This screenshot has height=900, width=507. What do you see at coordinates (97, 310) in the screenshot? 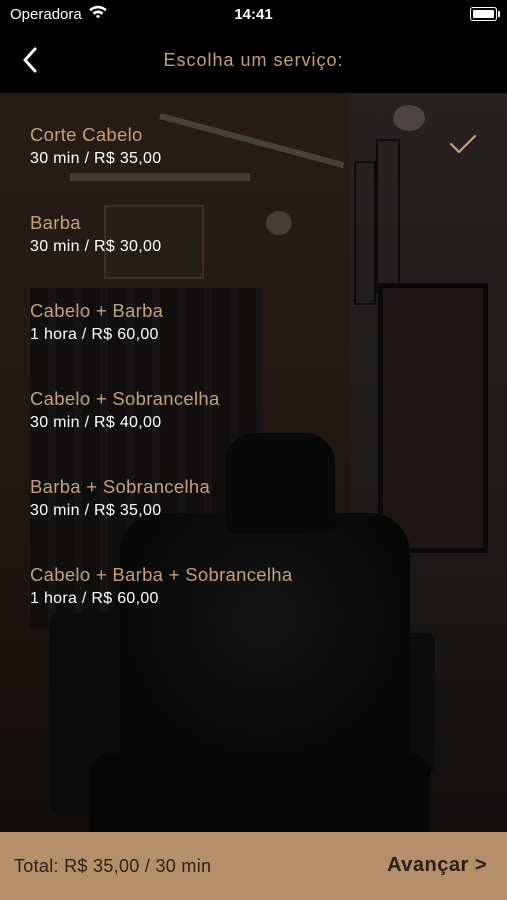
I see `service-name: Cabelo + Barba` at bounding box center [97, 310].